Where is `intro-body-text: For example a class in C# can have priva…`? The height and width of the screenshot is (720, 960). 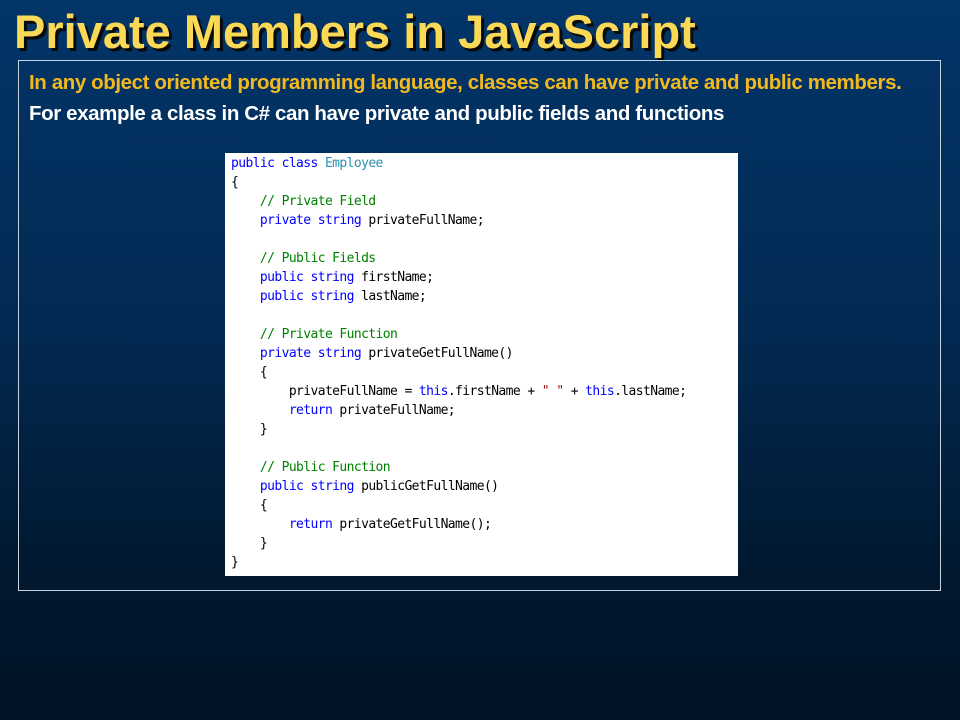 intro-body-text: For example a class in C# can have priva… is located at coordinates (376, 113).